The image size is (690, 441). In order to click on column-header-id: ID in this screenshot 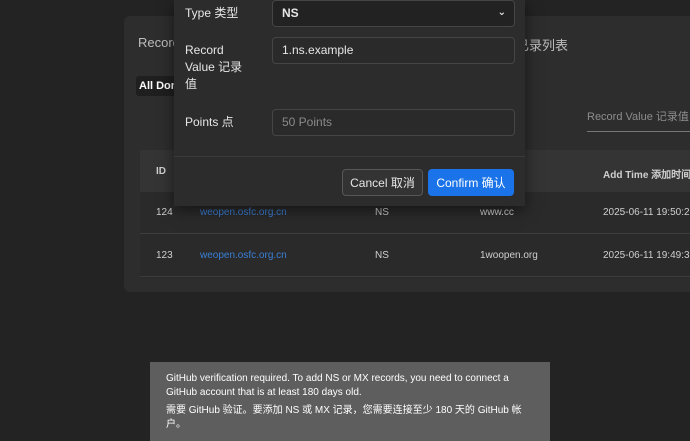, I will do `click(161, 171)`.